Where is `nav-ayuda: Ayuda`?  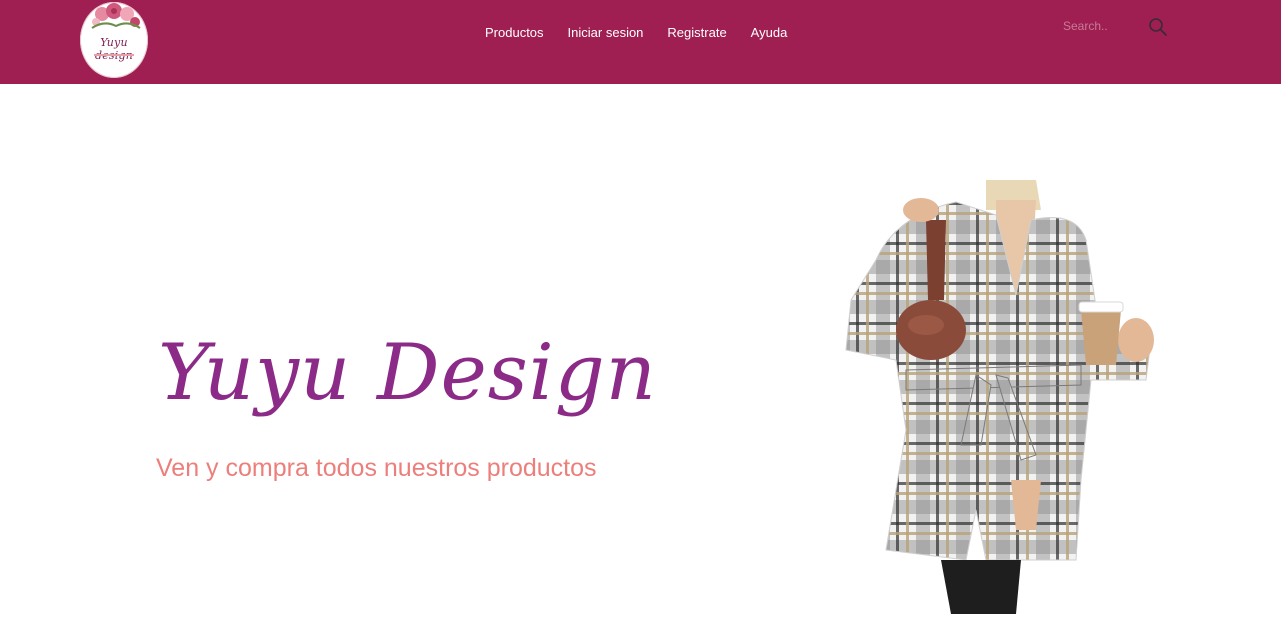
nav-ayuda: Ayuda is located at coordinates (769, 33).